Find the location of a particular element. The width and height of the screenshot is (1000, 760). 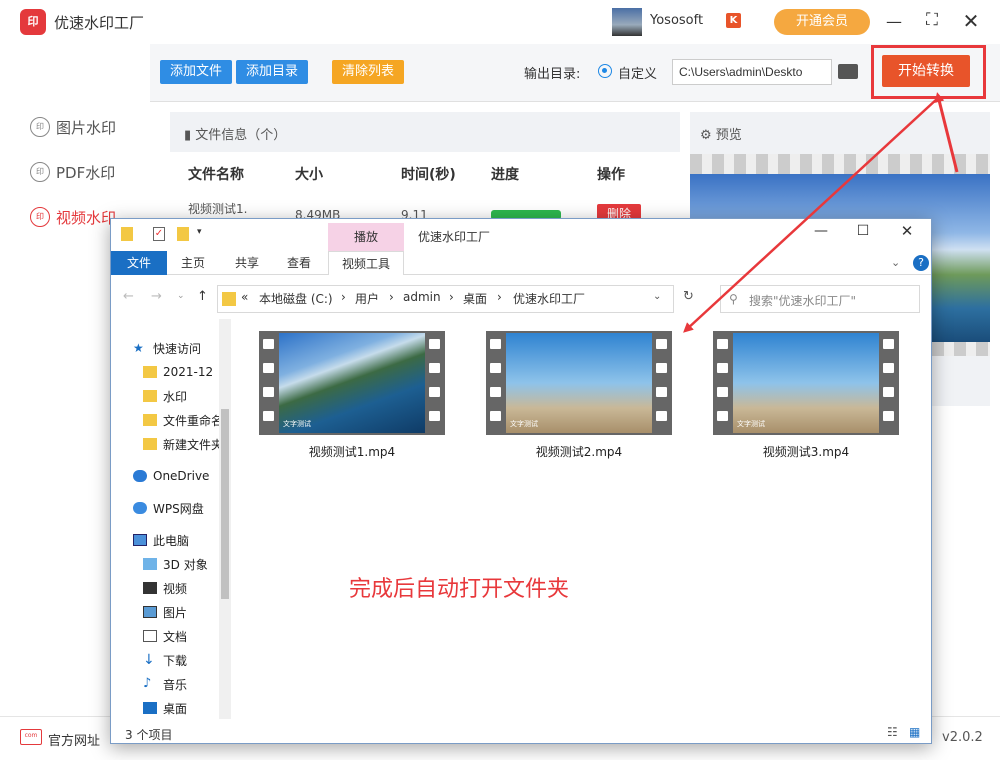

search-box: ⚲ 搜索"优速水印工厂" is located at coordinates (820, 299).